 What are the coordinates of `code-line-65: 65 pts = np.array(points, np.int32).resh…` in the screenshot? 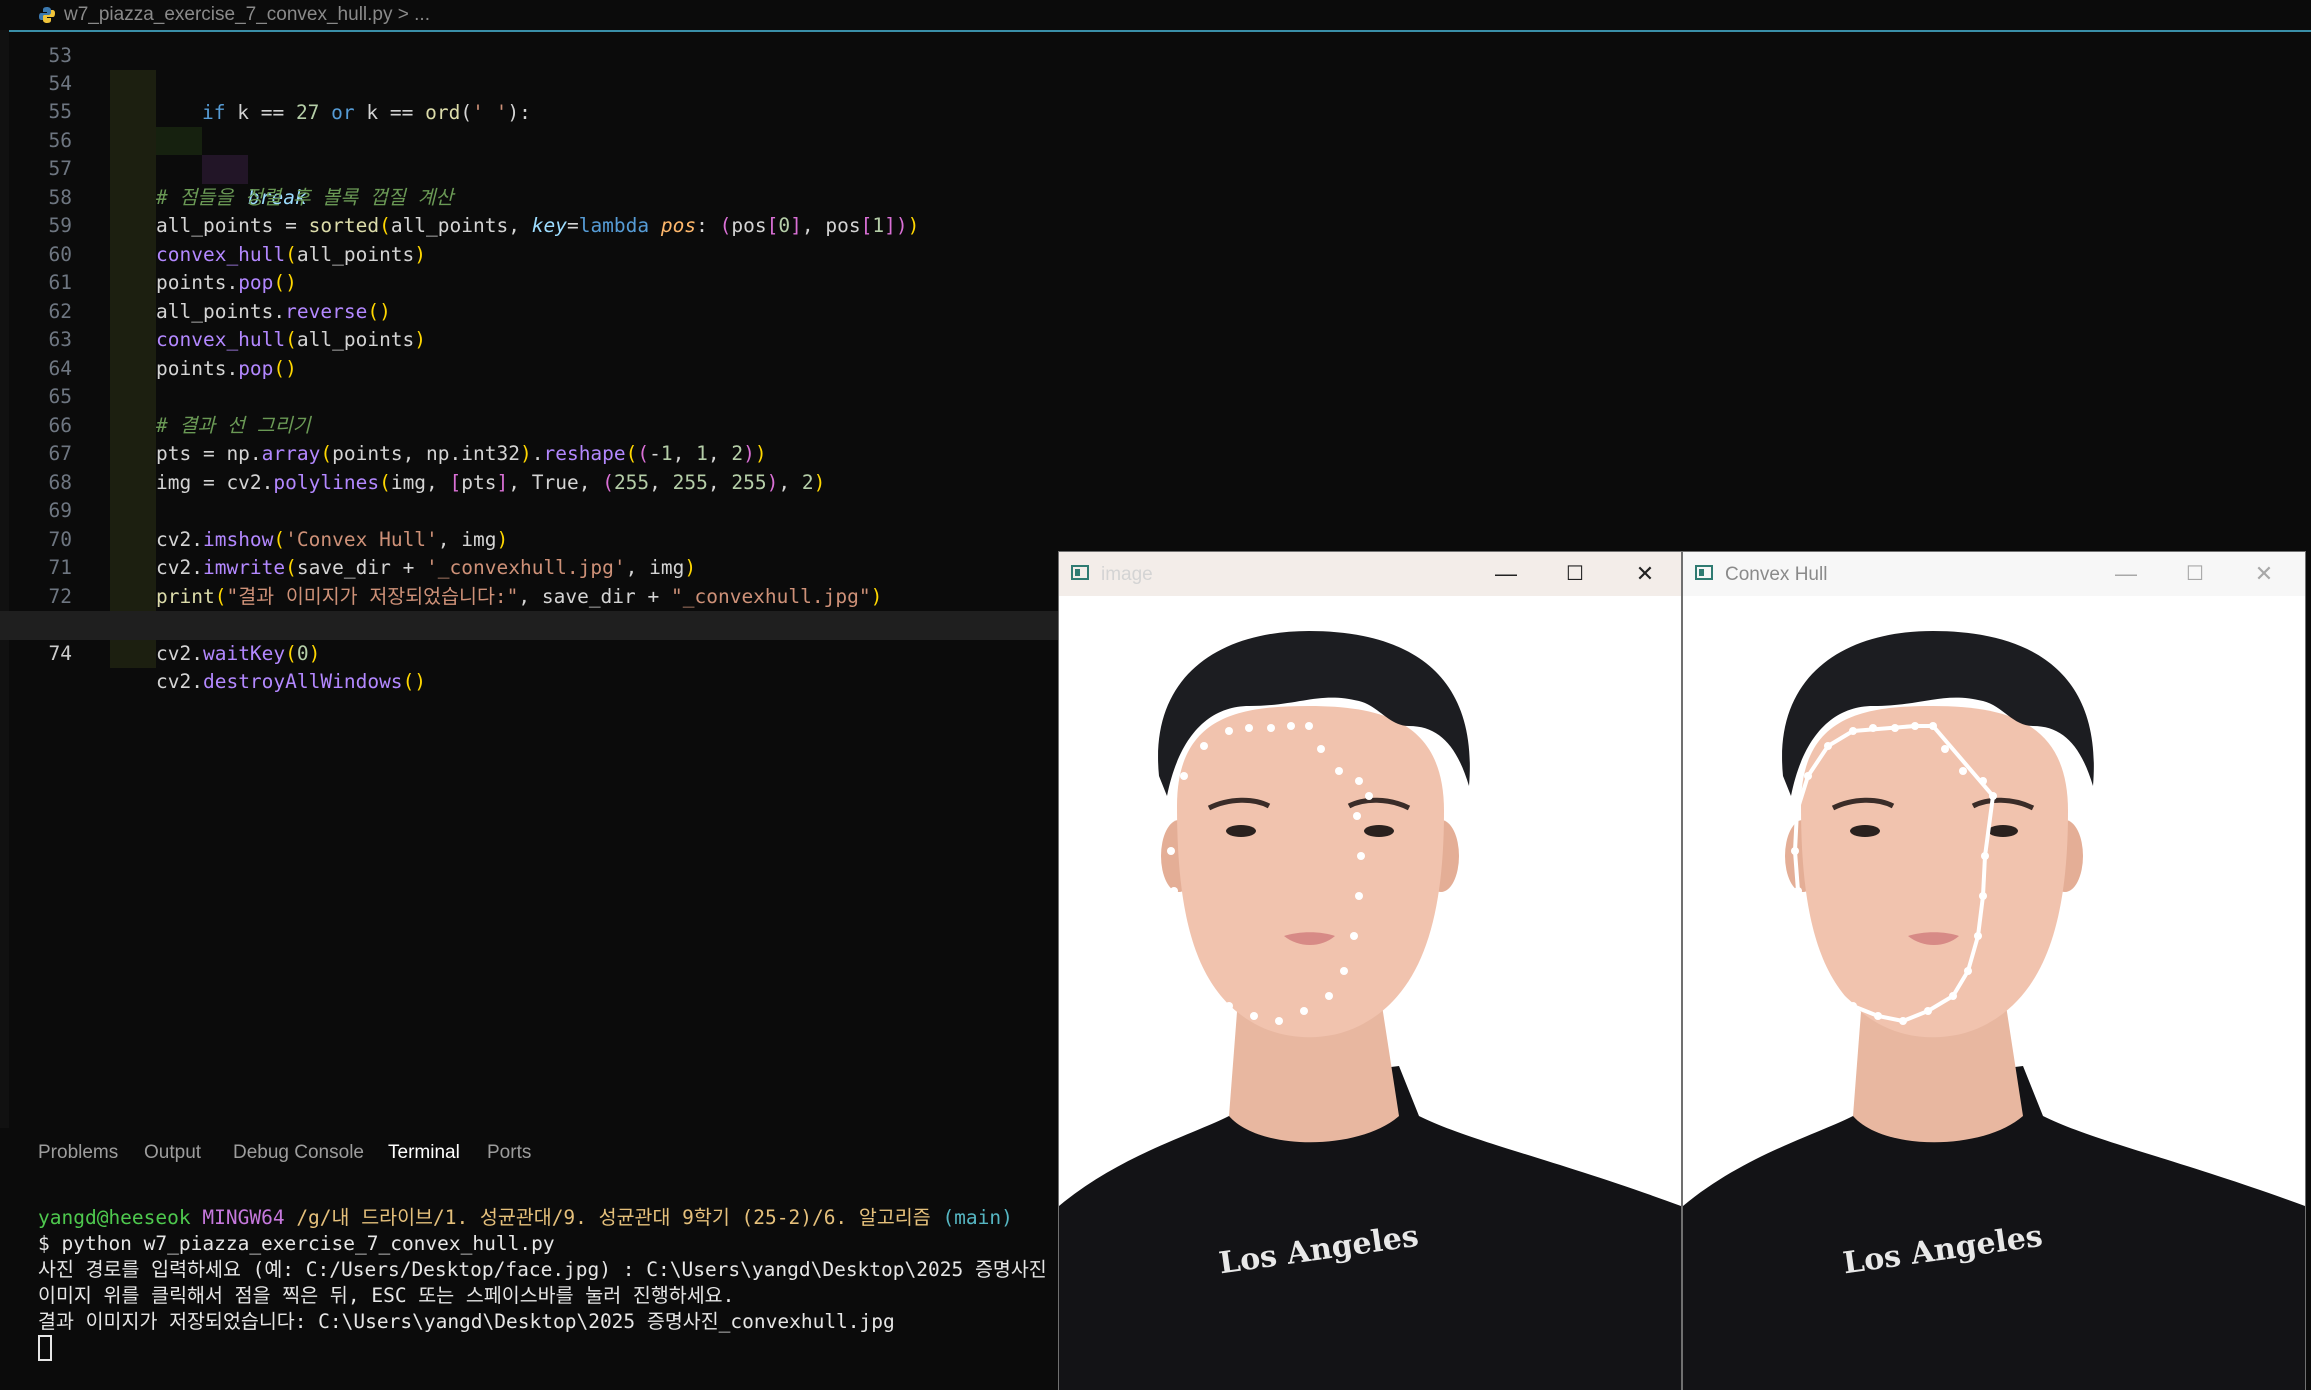 It's located at (407, 425).